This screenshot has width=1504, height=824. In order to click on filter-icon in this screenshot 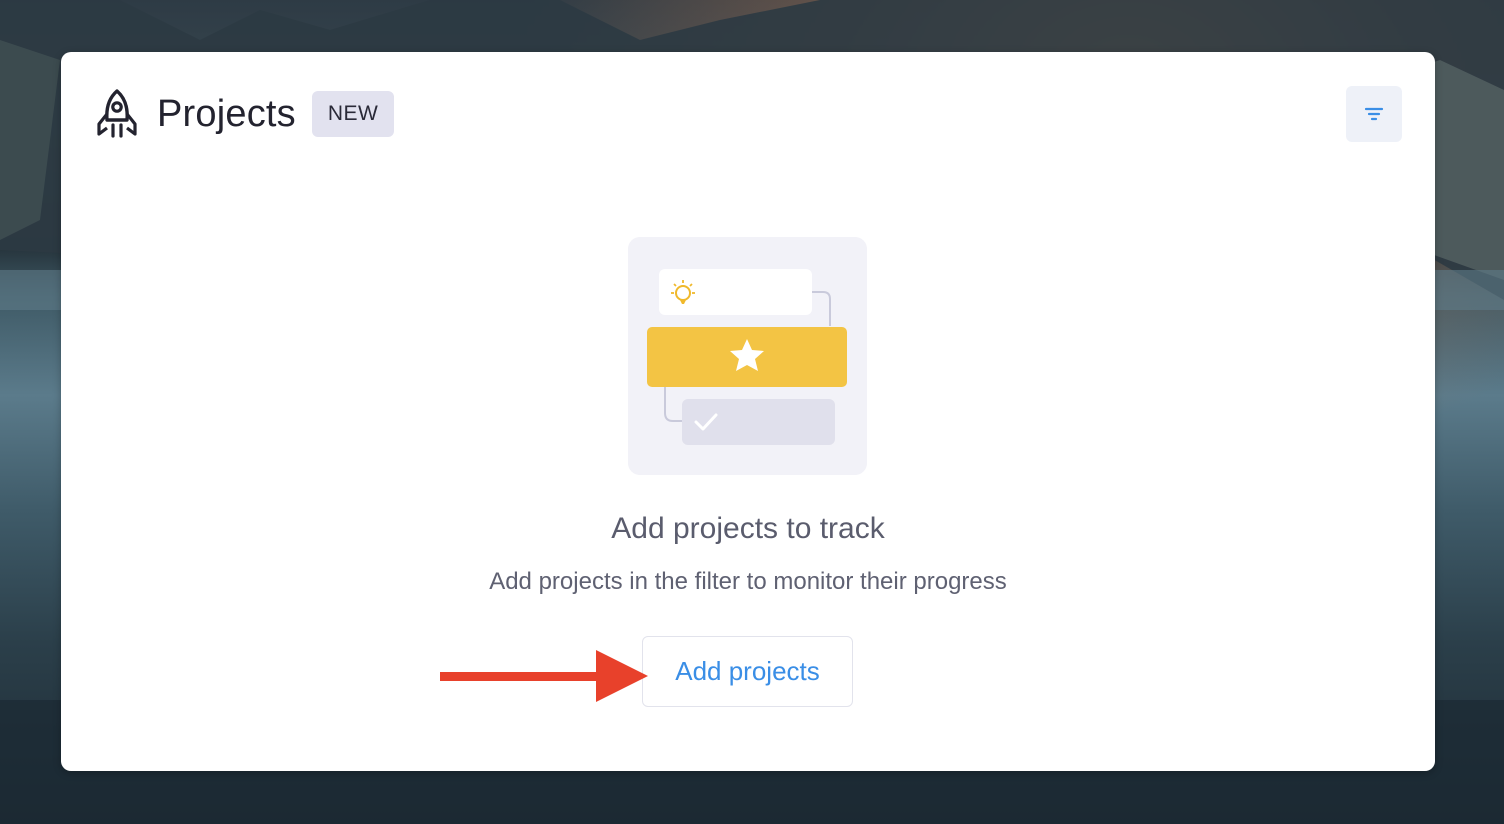, I will do `click(1374, 114)`.